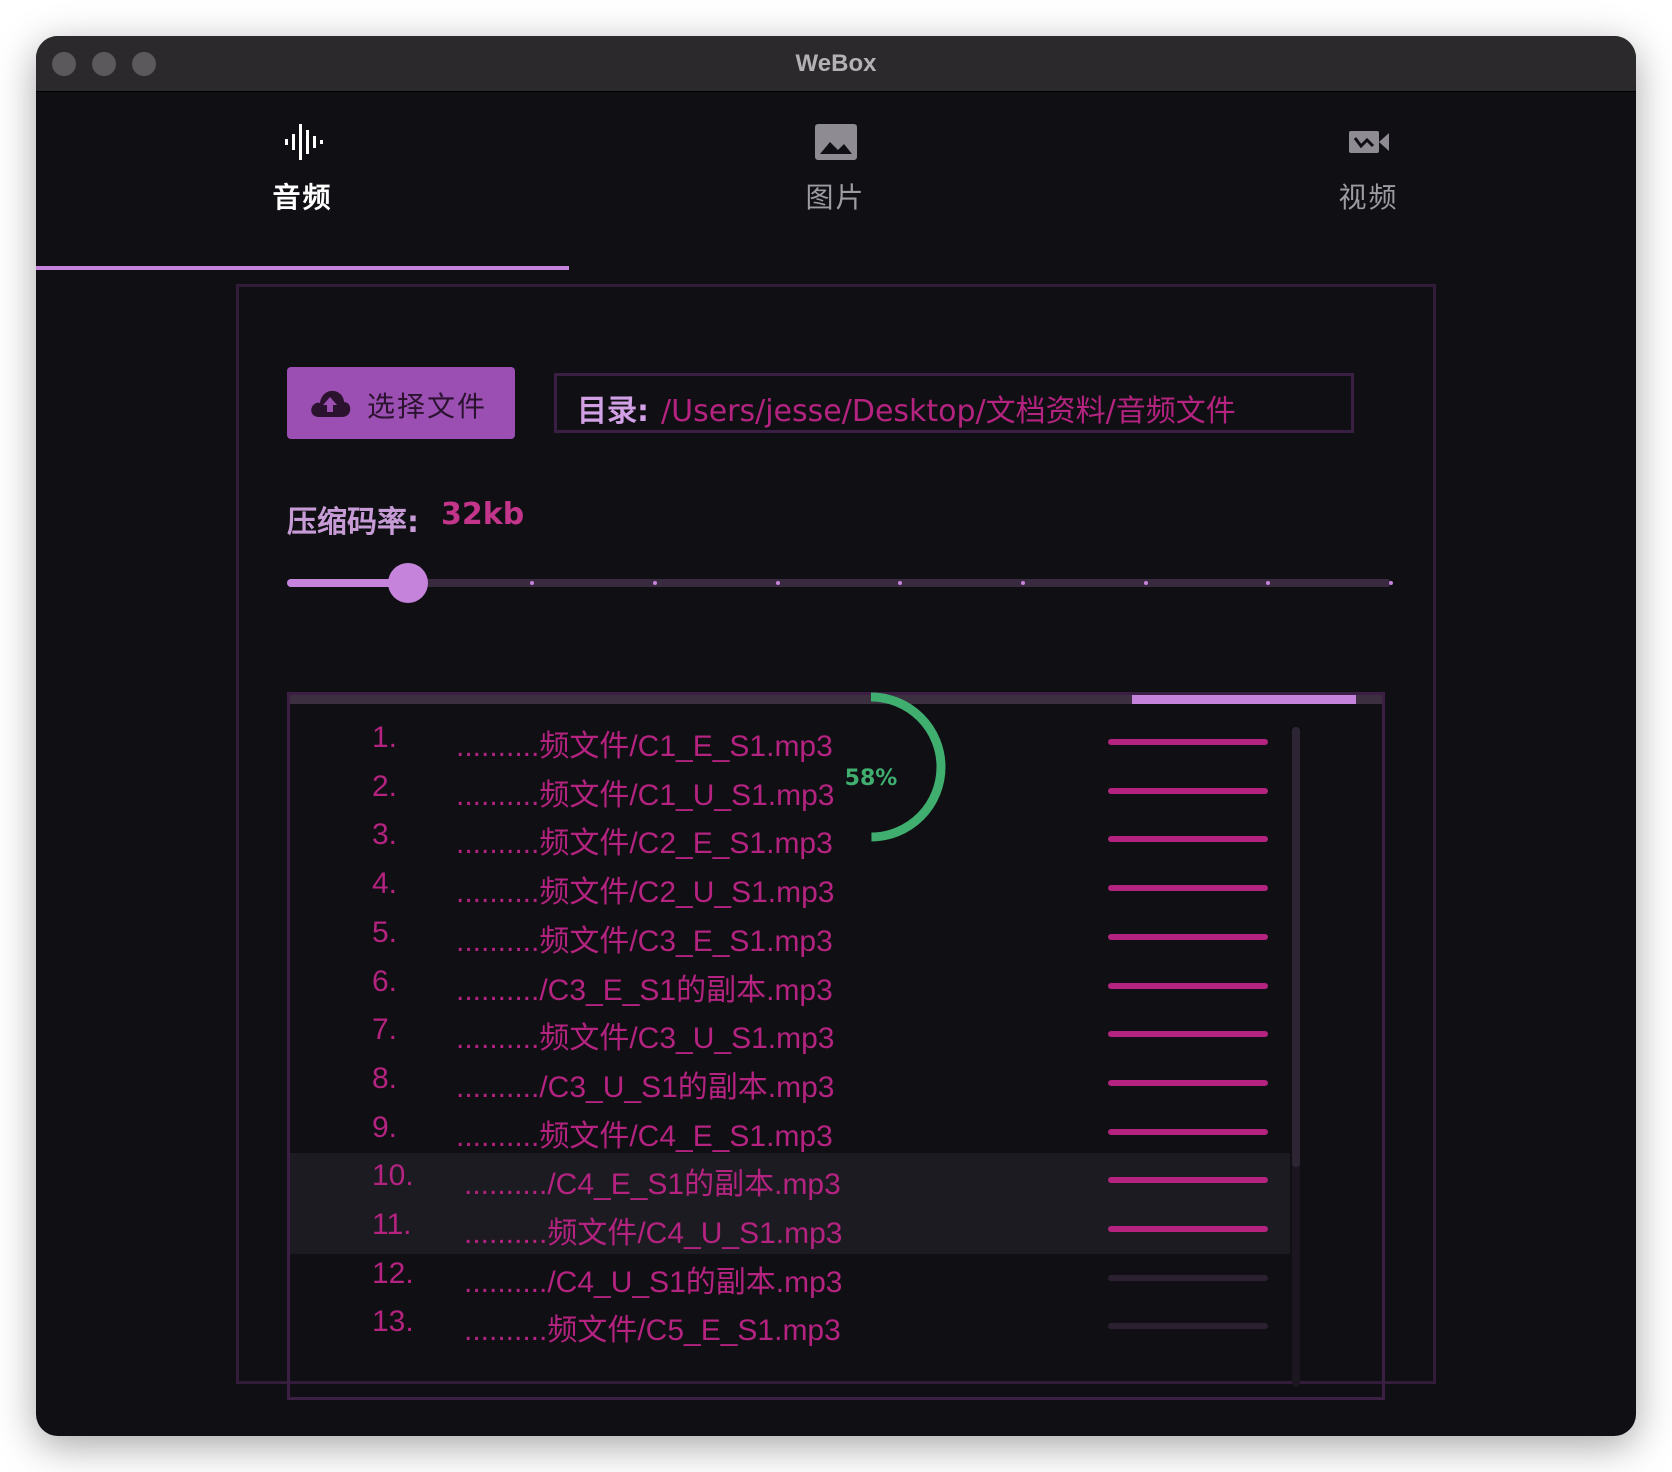 The height and width of the screenshot is (1472, 1672). What do you see at coordinates (835, 142) in the screenshot?
I see `image-icon` at bounding box center [835, 142].